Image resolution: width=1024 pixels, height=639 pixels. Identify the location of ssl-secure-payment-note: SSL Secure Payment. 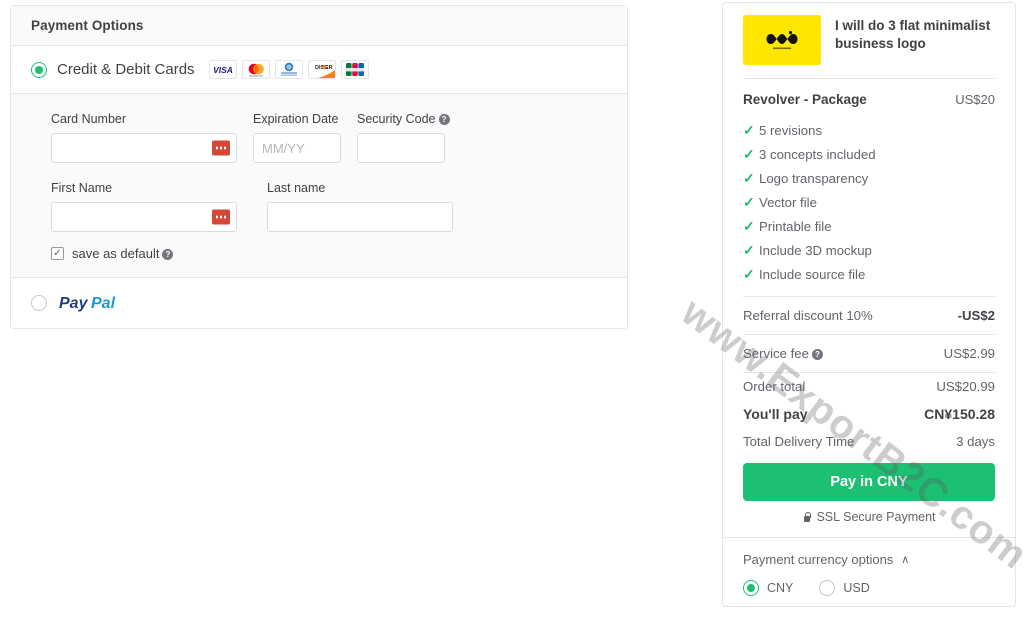
(869, 519).